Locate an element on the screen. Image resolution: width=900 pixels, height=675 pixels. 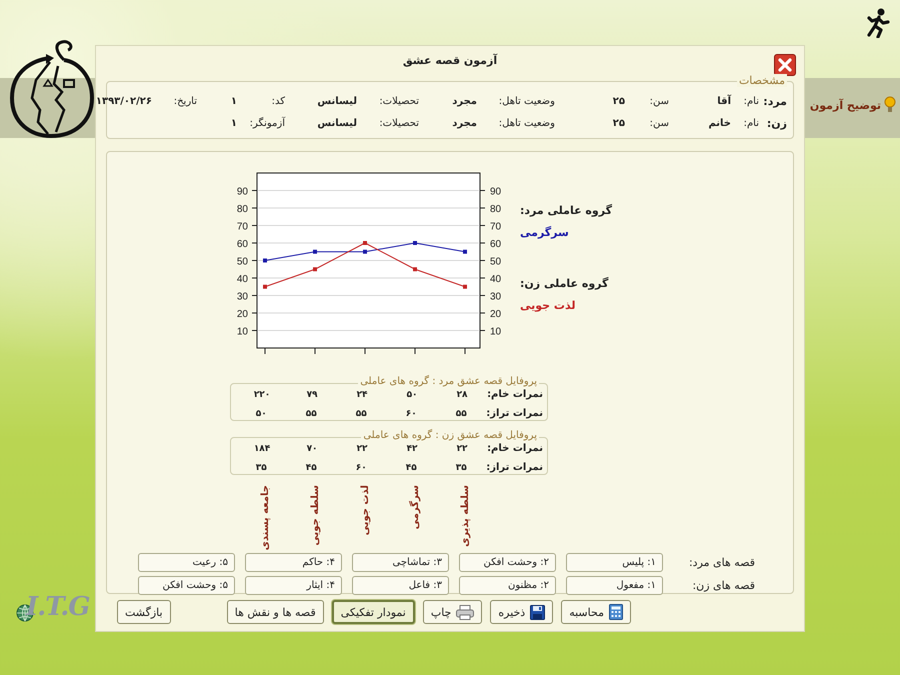
factor-group-label: گروه عاملی مرد: is located at coordinates (566, 210).